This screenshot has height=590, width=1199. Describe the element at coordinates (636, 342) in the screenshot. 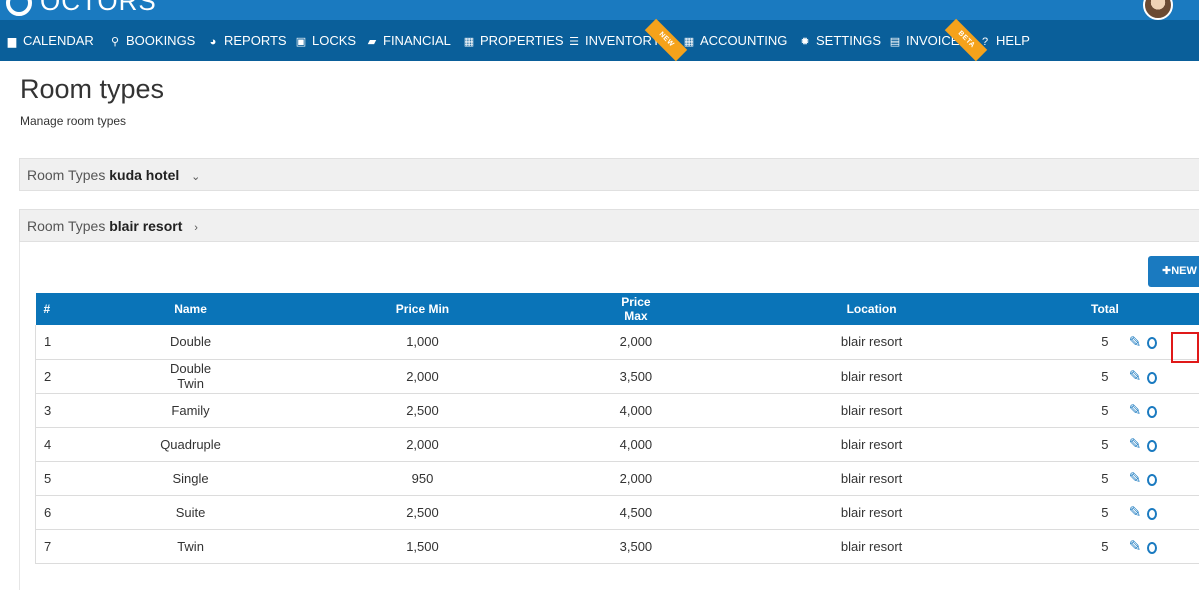

I see `cell-price-max: 2,000` at that location.